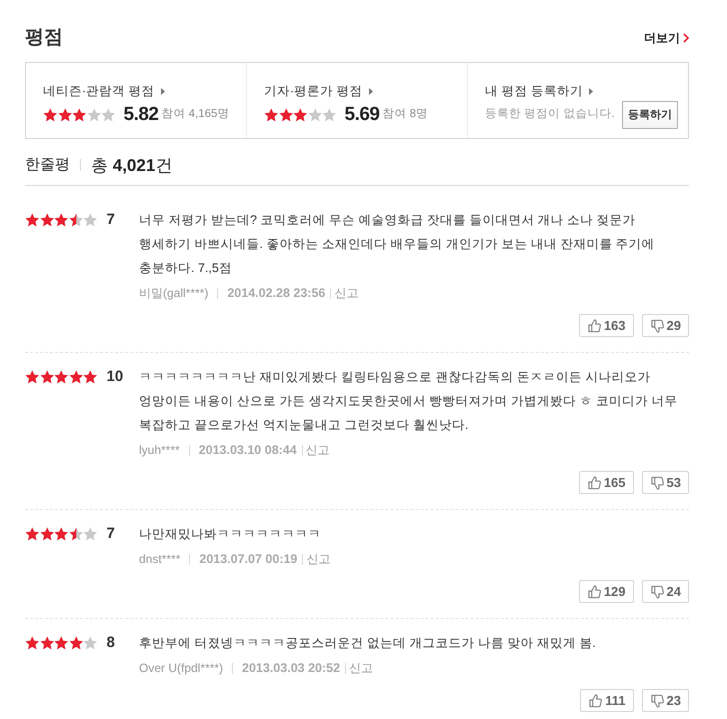  What do you see at coordinates (606, 325) in the screenshot?
I see `like-button: 163` at bounding box center [606, 325].